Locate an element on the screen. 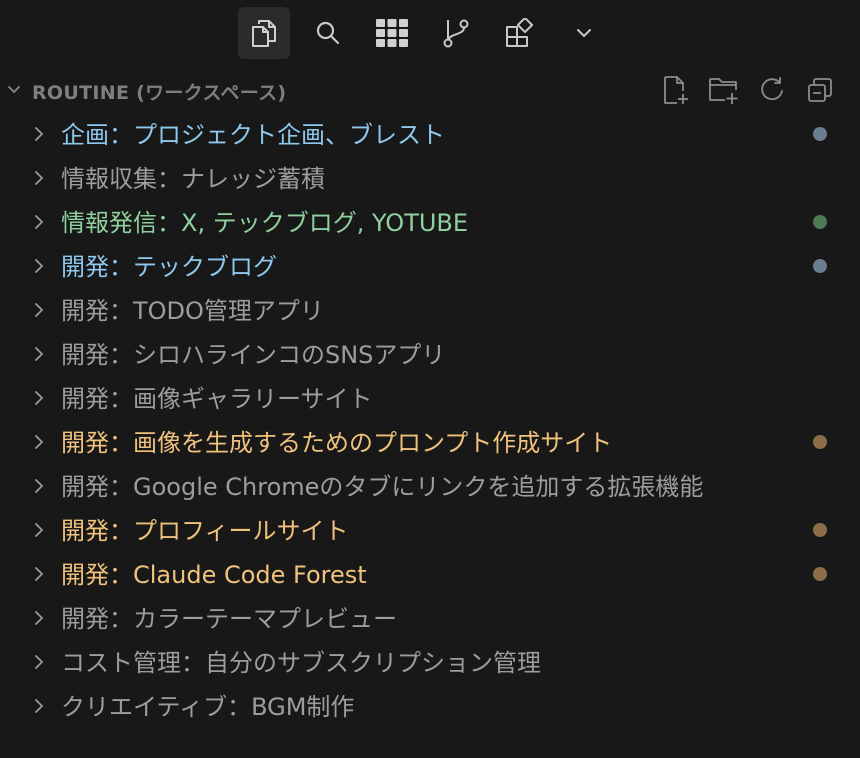 The height and width of the screenshot is (758, 860). view-tab-bar is located at coordinates (430, 33).